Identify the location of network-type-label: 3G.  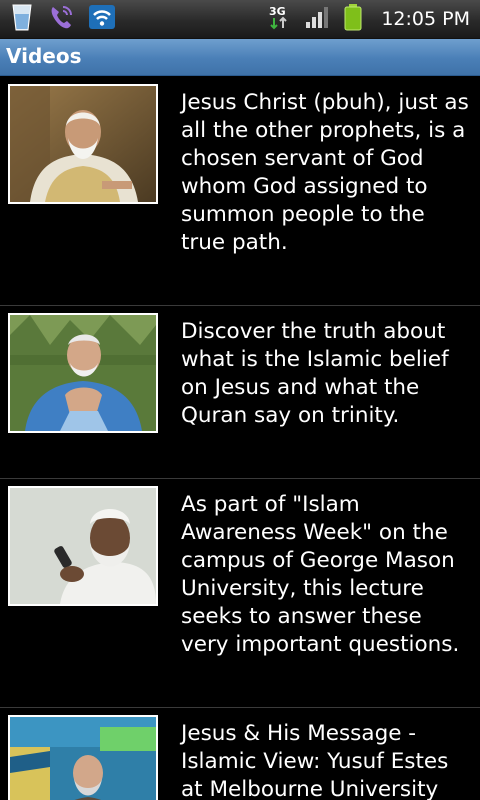
(277, 11).